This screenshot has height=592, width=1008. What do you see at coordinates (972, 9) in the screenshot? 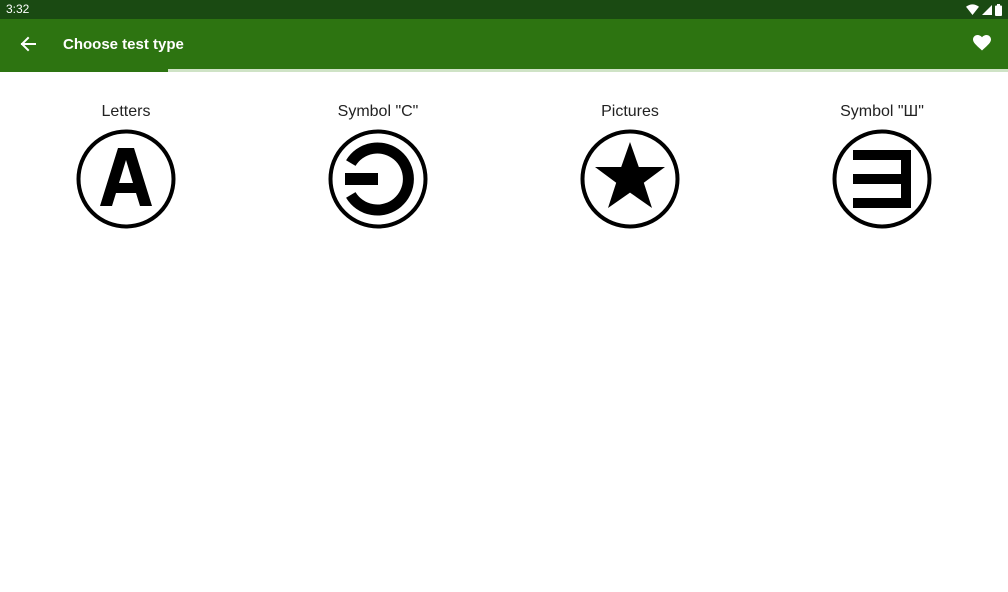
I see `wifi-icon` at bounding box center [972, 9].